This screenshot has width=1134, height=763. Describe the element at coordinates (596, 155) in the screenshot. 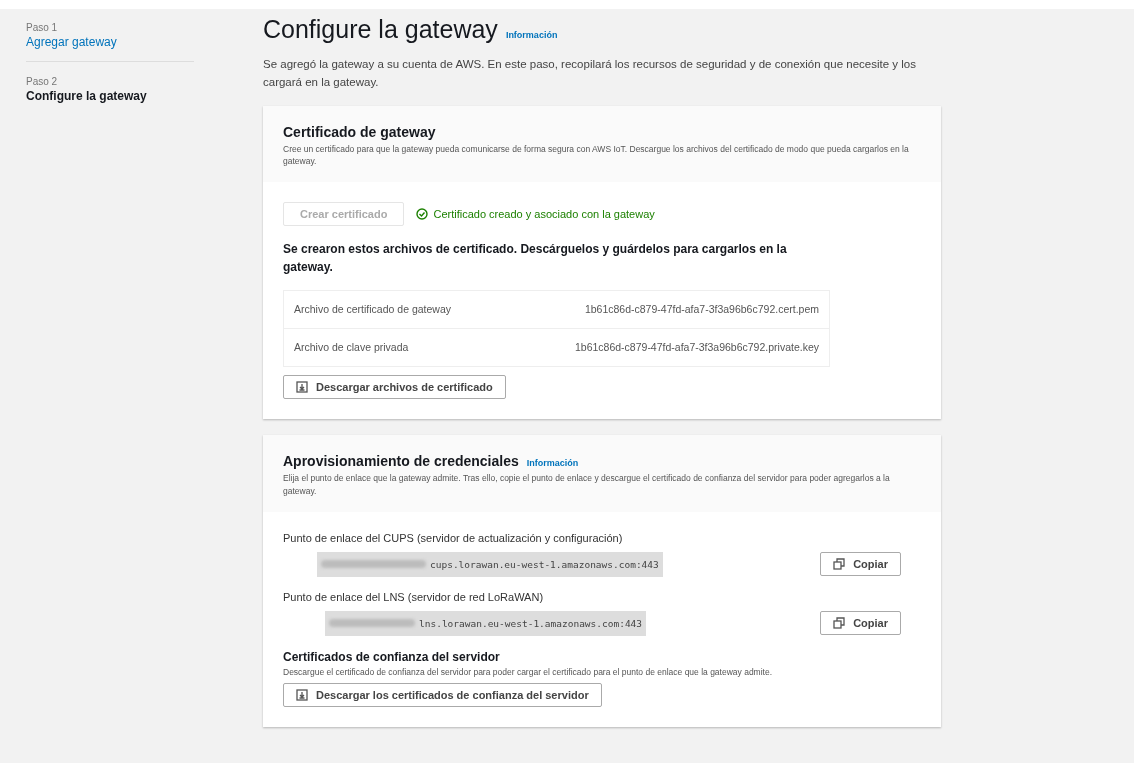

I see `card-description: Cree un certificado para que la gateway pueda comunicarse de forma segura con AWS IoT. Descargue los archivos del certificado de modo que pueda cargarlos en la gateway.` at that location.